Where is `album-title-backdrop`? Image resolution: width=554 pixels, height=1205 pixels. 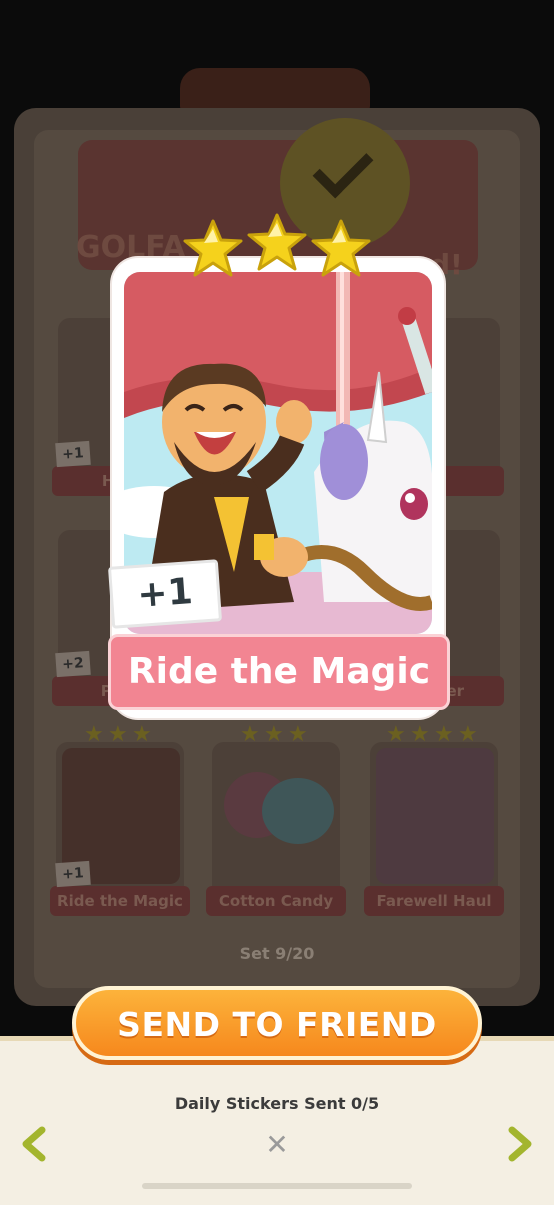 album-title-backdrop is located at coordinates (275, 90).